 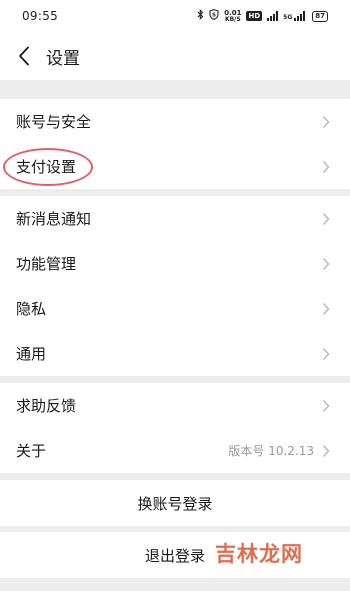 I want to click on network-speed: 0.01 KB/S, so click(x=233, y=15).